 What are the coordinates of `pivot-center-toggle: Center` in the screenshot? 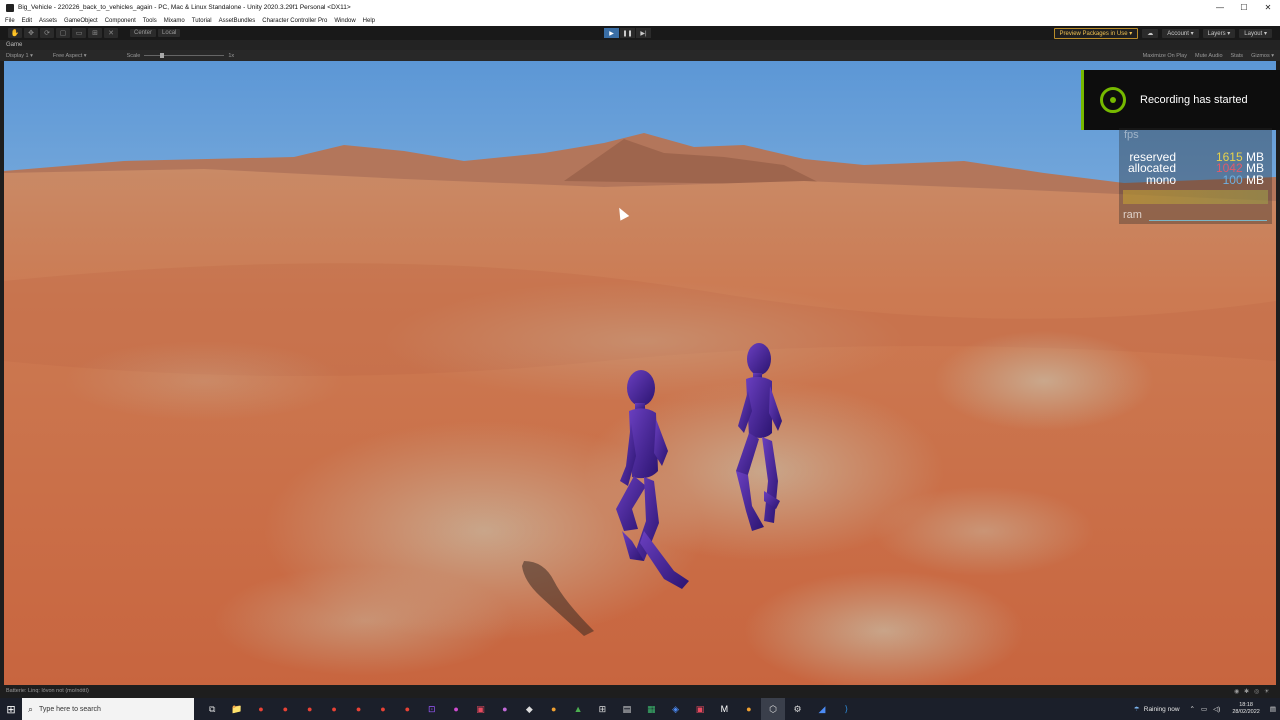 It's located at (143, 33).